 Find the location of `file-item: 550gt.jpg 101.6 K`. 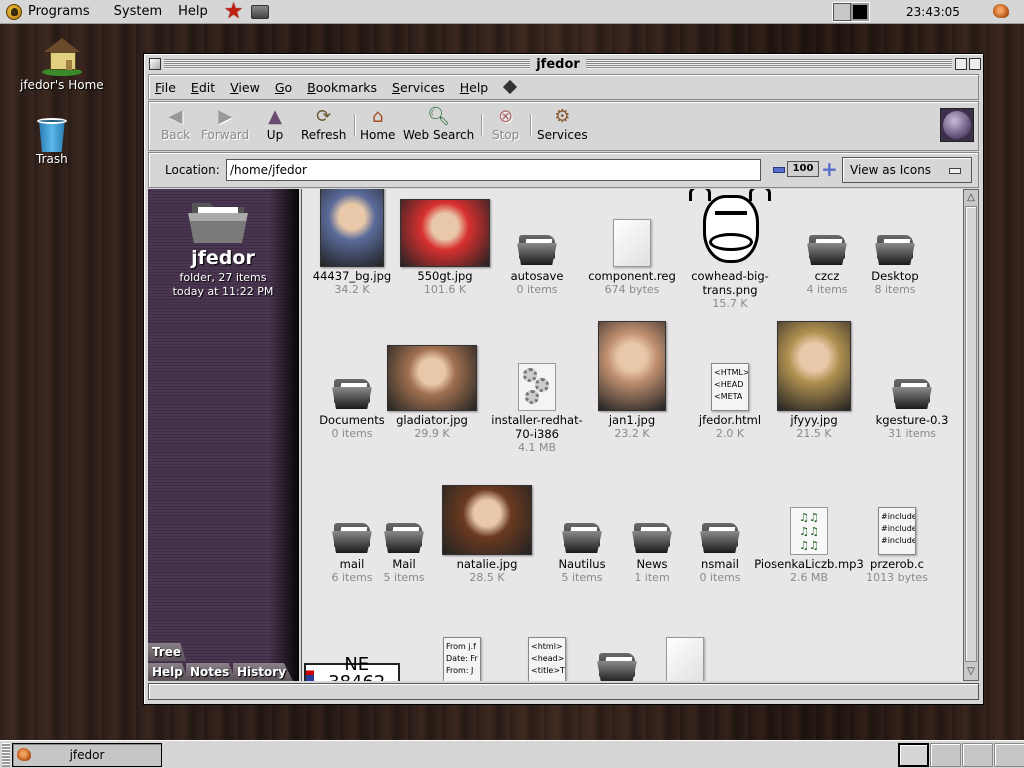

file-item: 550gt.jpg 101.6 K is located at coordinates (445, 243).